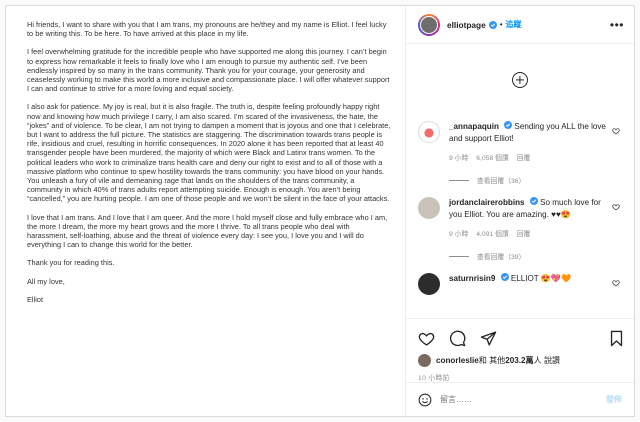 The width and height of the screenshot is (640, 422). Describe the element at coordinates (474, 126) in the screenshot. I see `comment-username: _annapaquin` at that location.